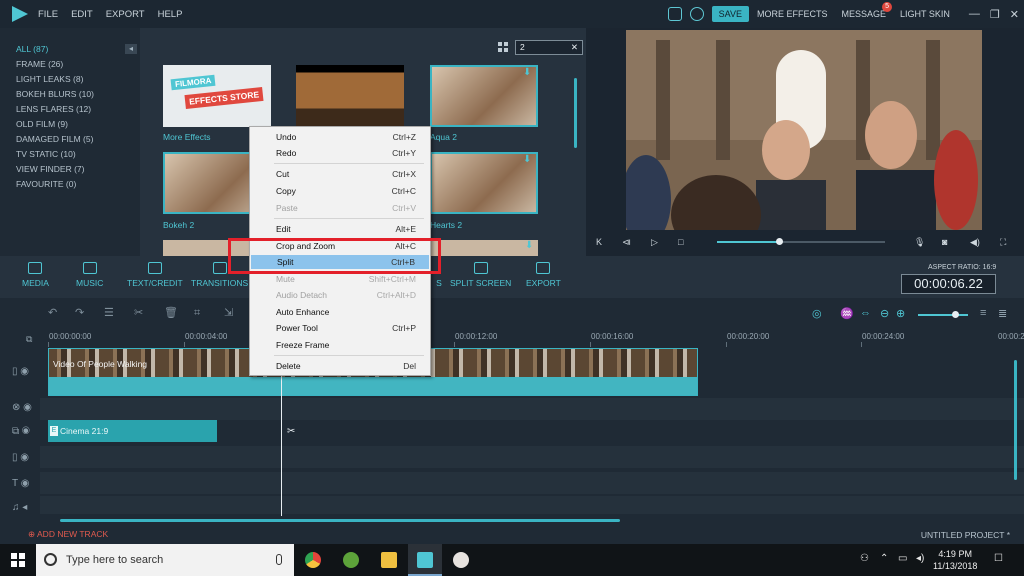 The width and height of the screenshot is (1024, 576). I want to click on cut-icon: ✂, so click(140, 313).